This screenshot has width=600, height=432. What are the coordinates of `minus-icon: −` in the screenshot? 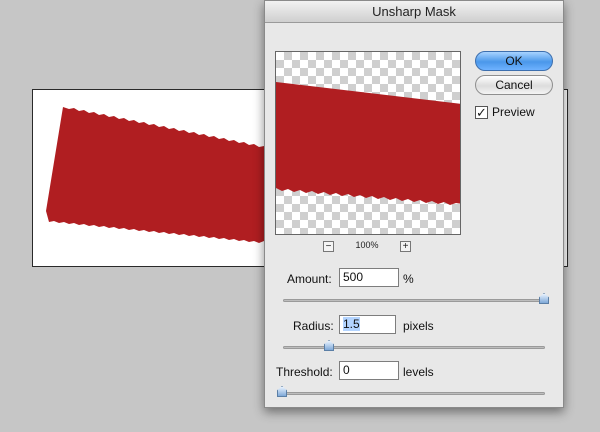 It's located at (328, 246).